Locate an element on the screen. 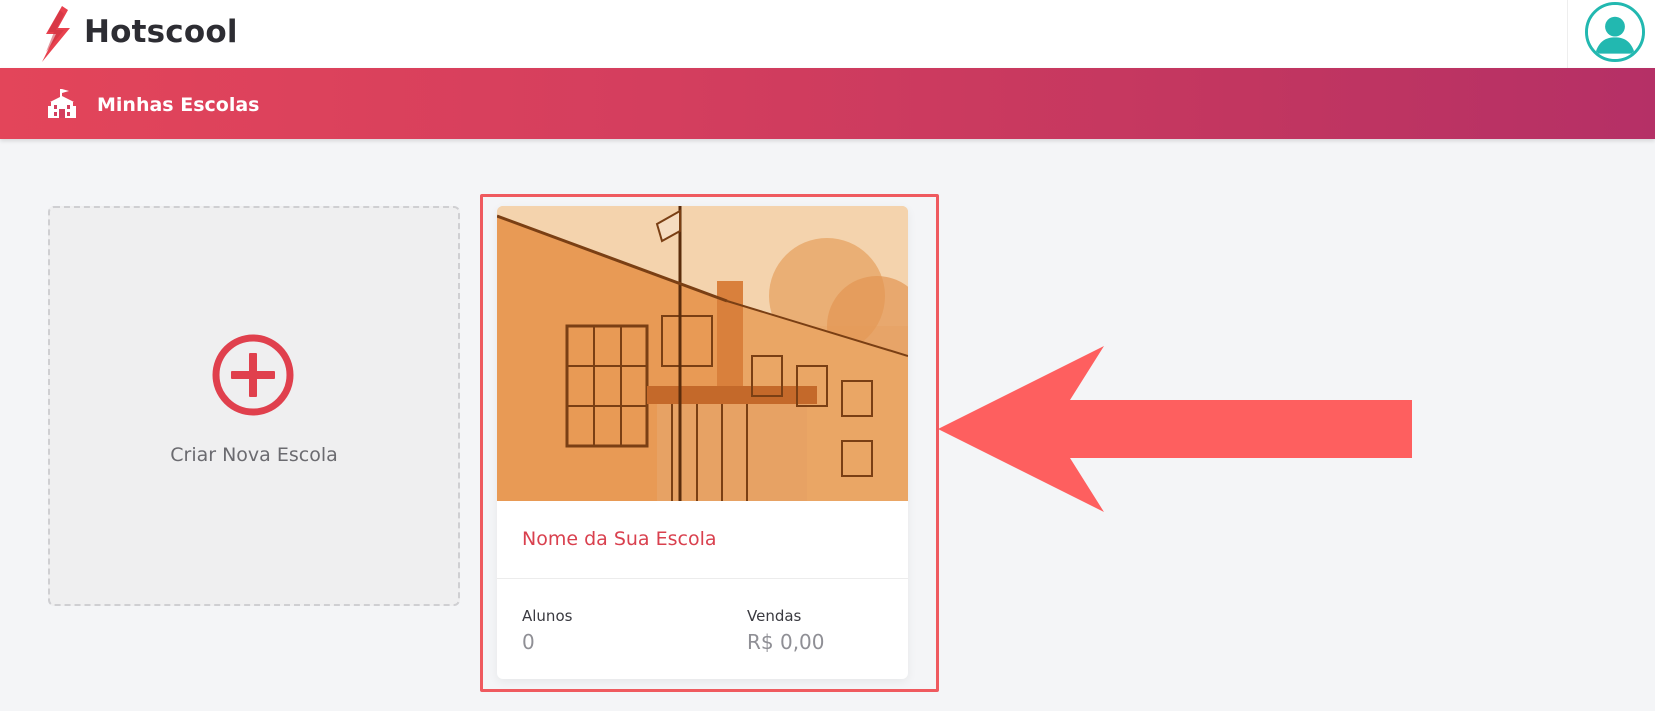  user-avatar-button is located at coordinates (1615, 32).